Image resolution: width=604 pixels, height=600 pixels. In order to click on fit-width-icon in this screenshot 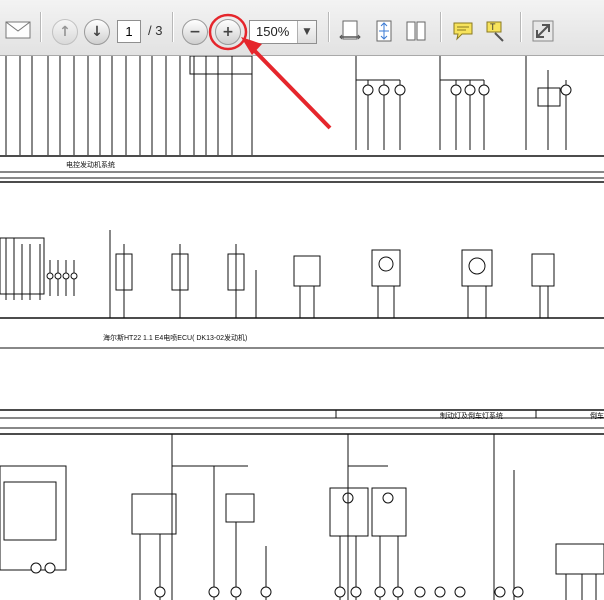, I will do `click(350, 30)`.